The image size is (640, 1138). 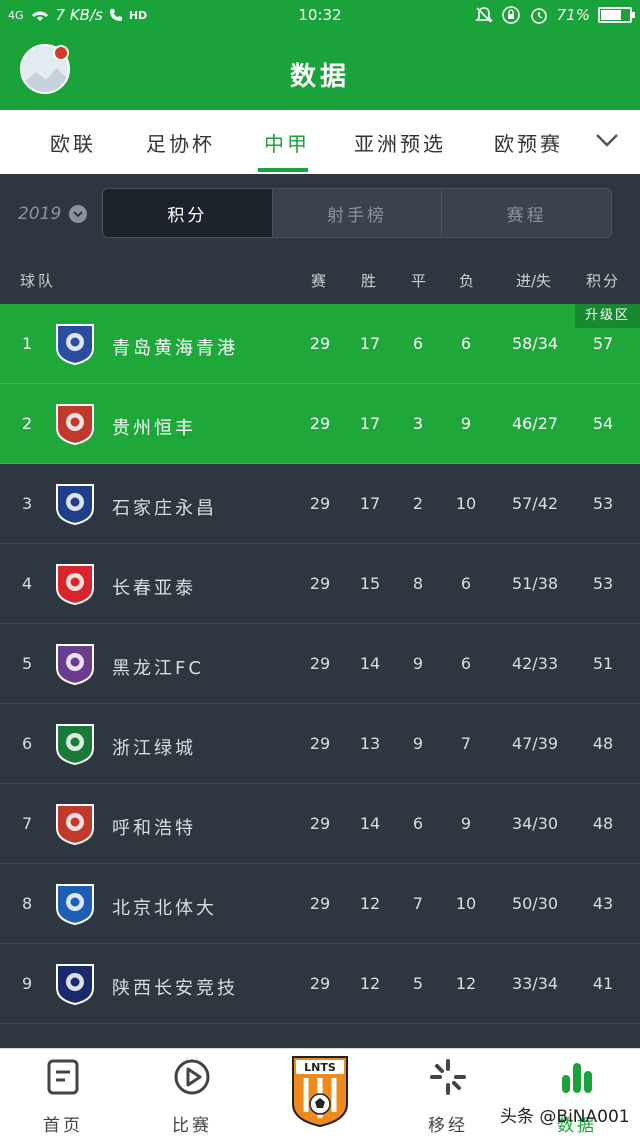 What do you see at coordinates (154, 827) in the screenshot?
I see `team-name: 呼和浩特` at bounding box center [154, 827].